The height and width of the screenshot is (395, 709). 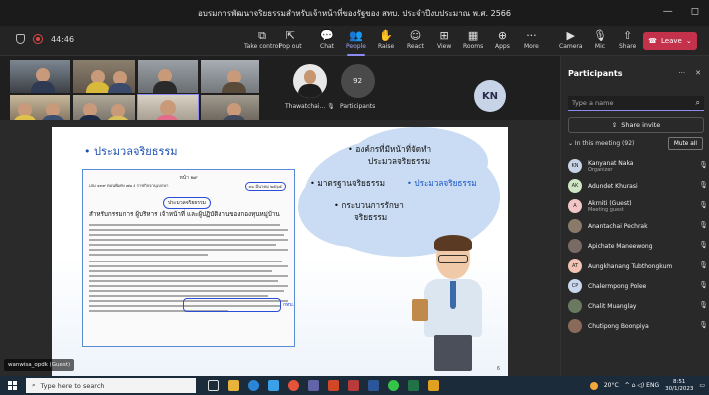 I want to click on bullet-code: • ประมวลจริยธรรม, so click(x=442, y=183).